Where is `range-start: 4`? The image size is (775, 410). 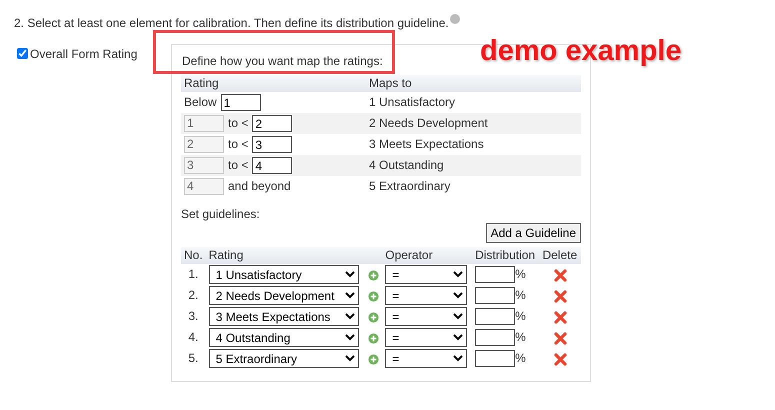 range-start: 4 is located at coordinates (204, 186).